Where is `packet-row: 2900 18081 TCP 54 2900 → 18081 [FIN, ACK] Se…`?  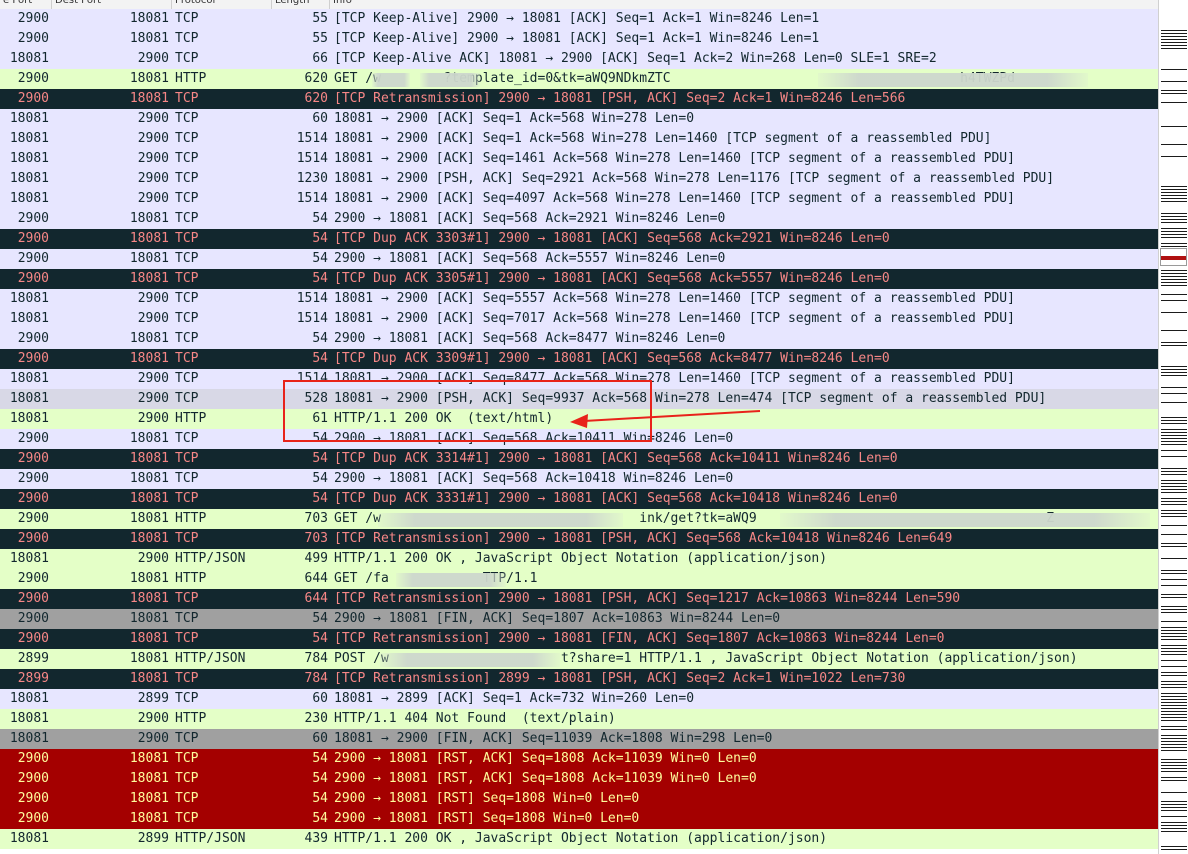
packet-row: 2900 18081 TCP 54 2900 → 18081 [FIN, ACK] Se… is located at coordinates (579, 619).